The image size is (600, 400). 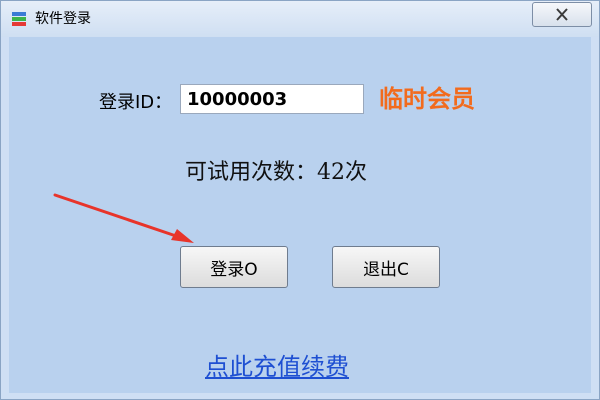 I want to click on trial-count-text: 可试用次数：42次, so click(x=276, y=172).